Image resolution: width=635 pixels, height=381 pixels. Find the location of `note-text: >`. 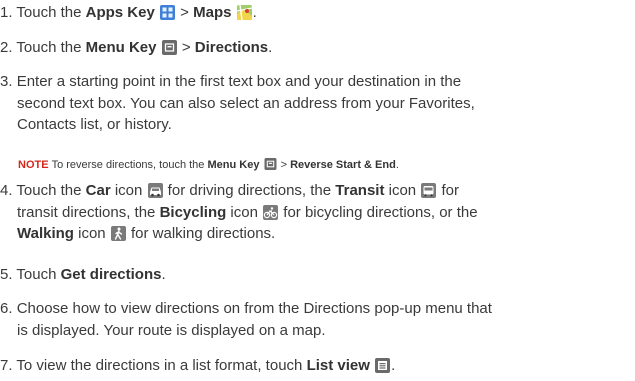

note-text: > is located at coordinates (284, 165).